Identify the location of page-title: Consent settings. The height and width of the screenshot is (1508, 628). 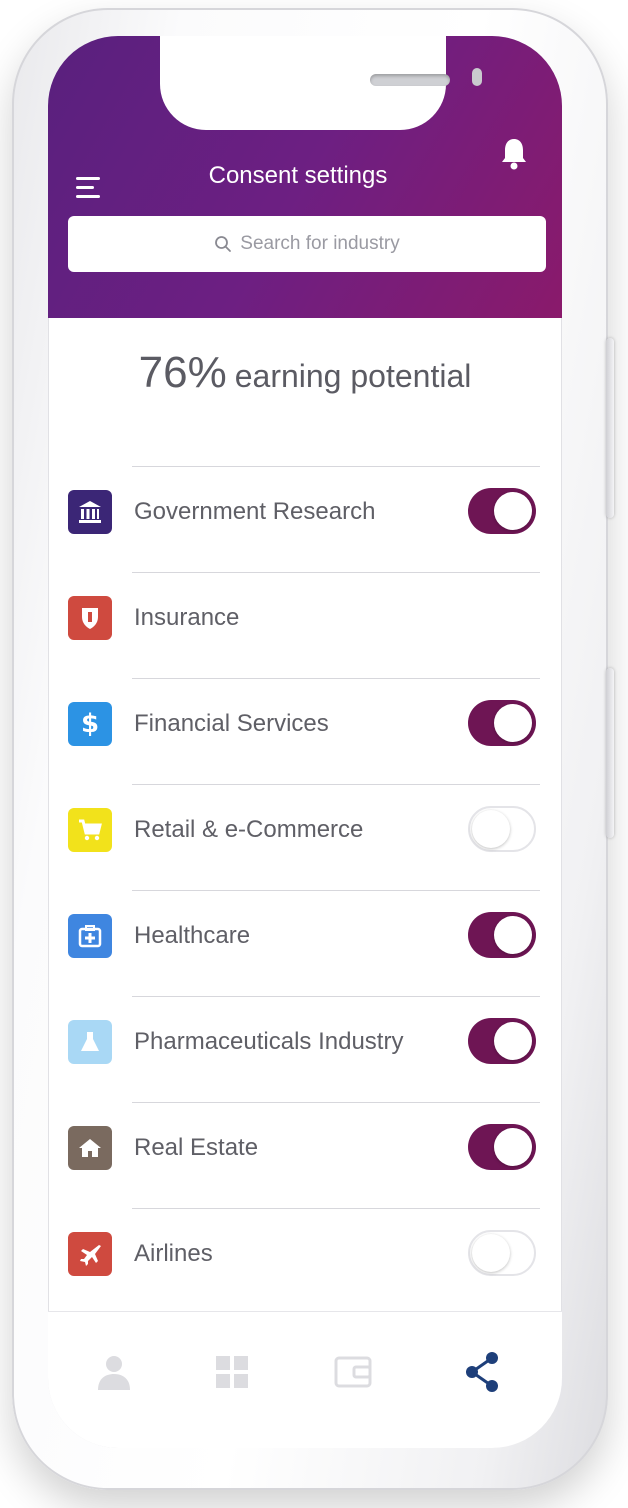
(298, 175).